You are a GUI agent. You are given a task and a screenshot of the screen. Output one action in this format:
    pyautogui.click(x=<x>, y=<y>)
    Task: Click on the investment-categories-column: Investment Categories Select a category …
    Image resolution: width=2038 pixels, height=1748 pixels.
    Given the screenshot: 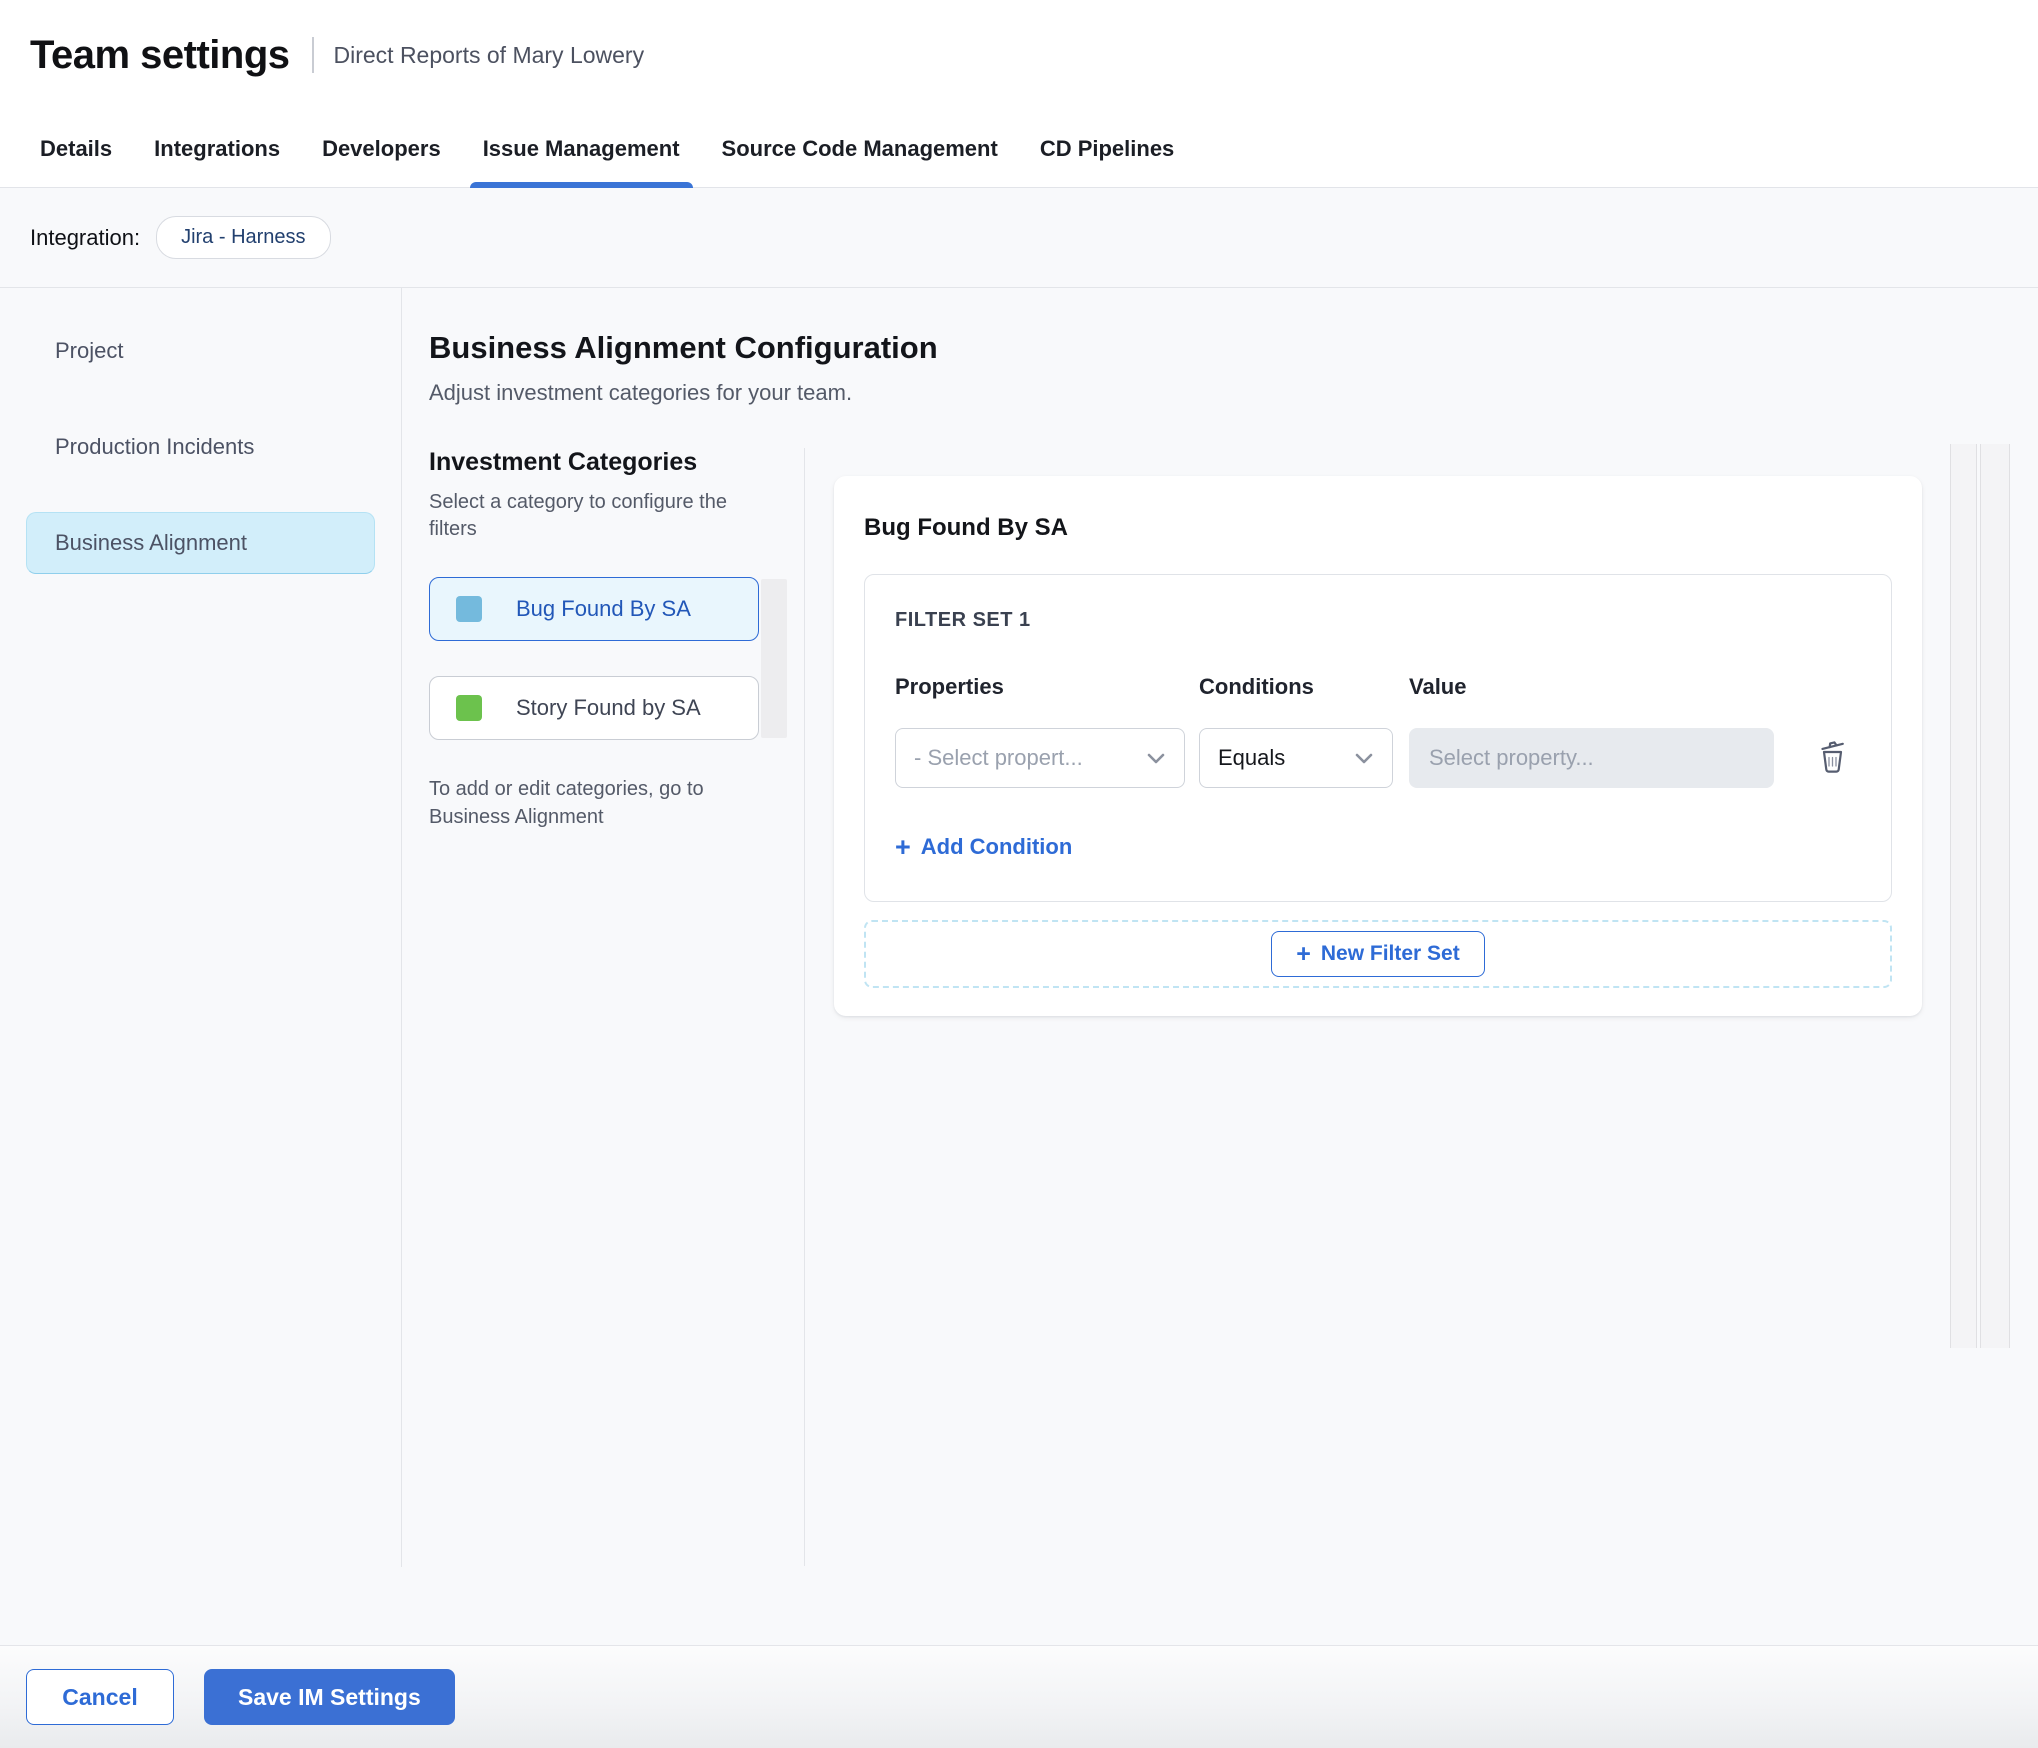 What is the action you would take?
    pyautogui.click(x=616, y=1007)
    